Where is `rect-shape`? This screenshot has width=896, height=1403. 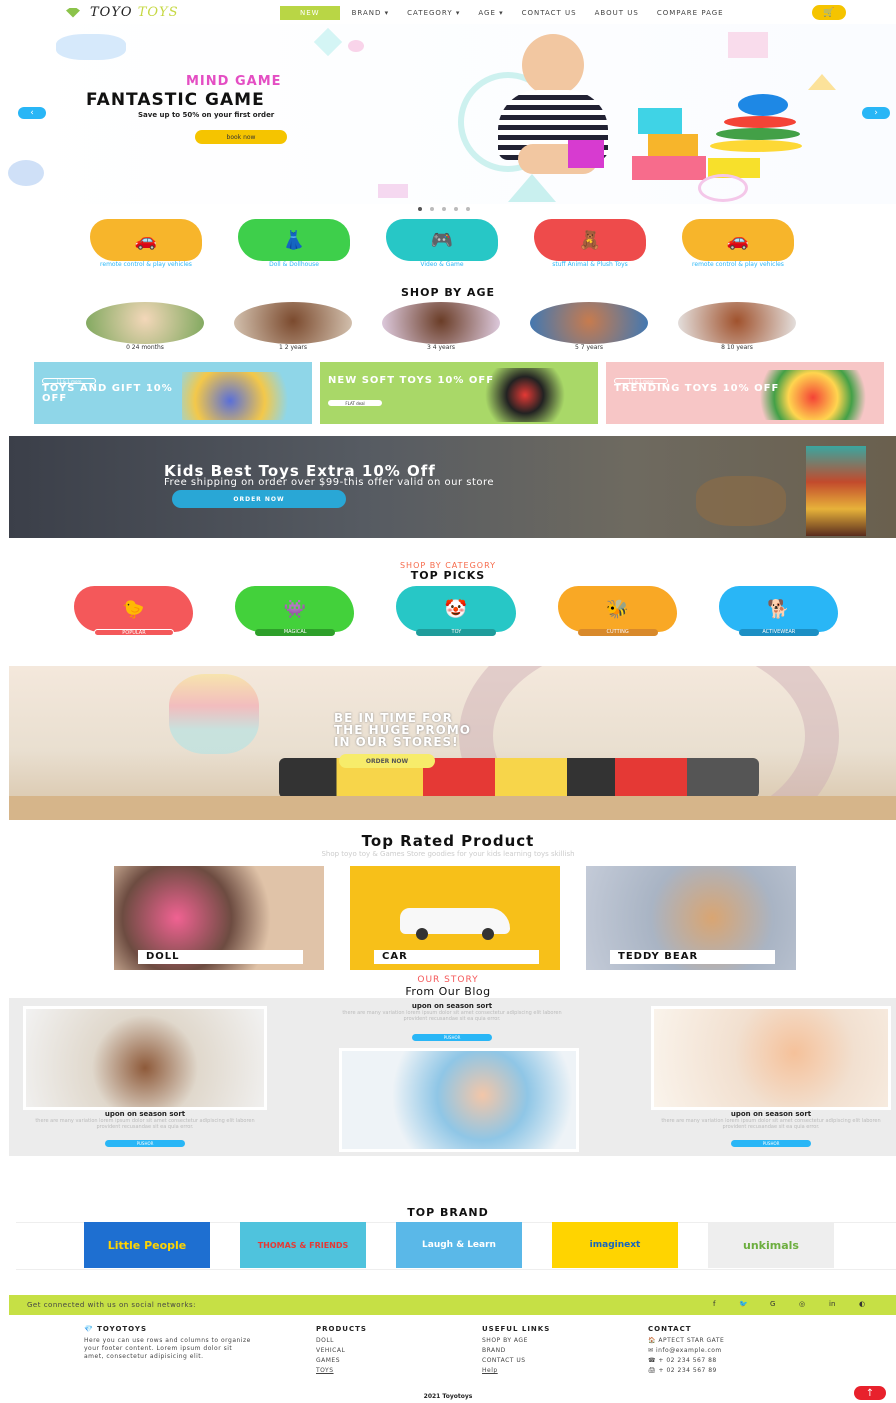
rect-shape is located at coordinates (748, 45).